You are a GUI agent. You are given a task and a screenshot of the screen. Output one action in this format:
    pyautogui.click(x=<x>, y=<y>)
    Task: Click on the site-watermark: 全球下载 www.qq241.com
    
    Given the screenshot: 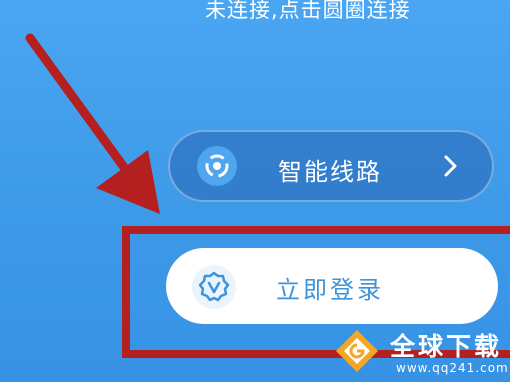 What is the action you would take?
    pyautogui.click(x=422, y=352)
    